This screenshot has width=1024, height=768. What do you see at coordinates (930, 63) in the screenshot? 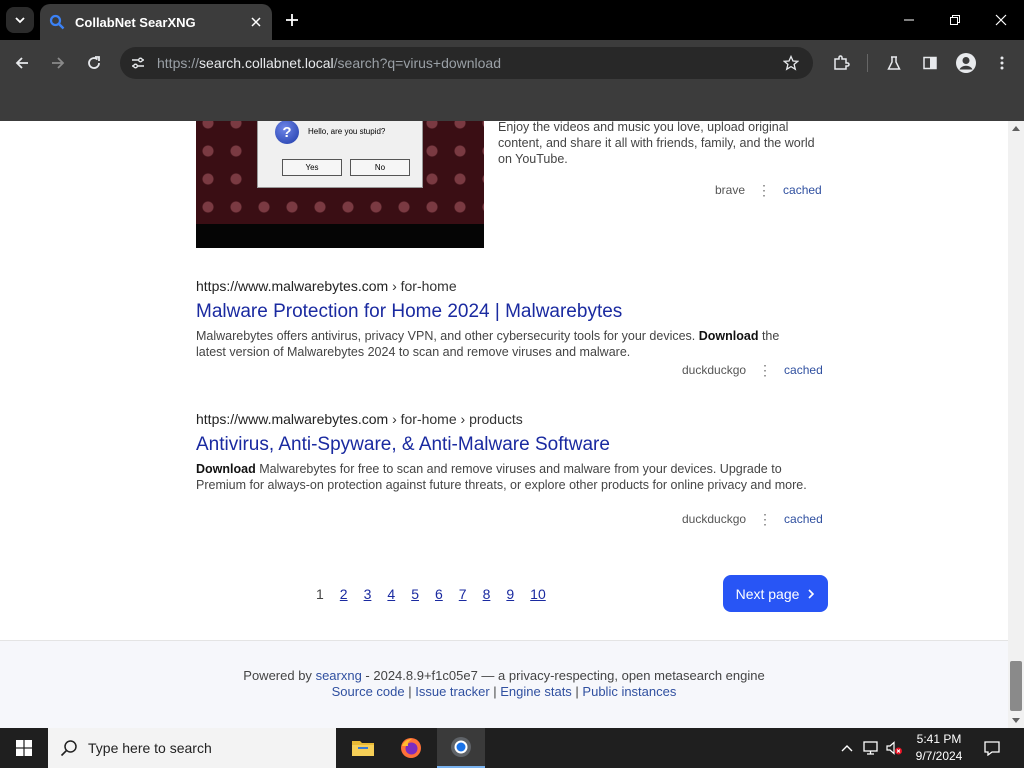
I see `side-panel-icon` at bounding box center [930, 63].